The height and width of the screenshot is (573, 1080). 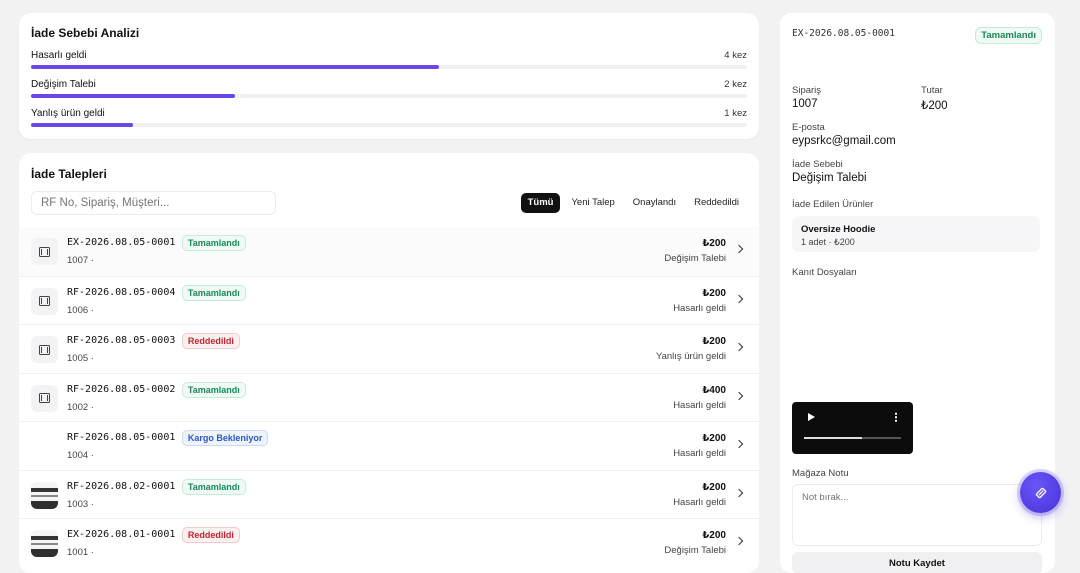 I want to click on save-note-button: Notu Kaydet, so click(x=917, y=562).